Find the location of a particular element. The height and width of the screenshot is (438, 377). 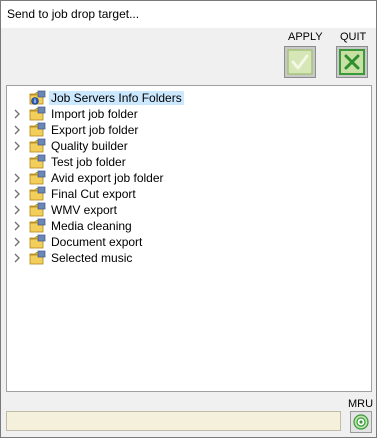

tree-item: Final Cut export is located at coordinates (189, 194).